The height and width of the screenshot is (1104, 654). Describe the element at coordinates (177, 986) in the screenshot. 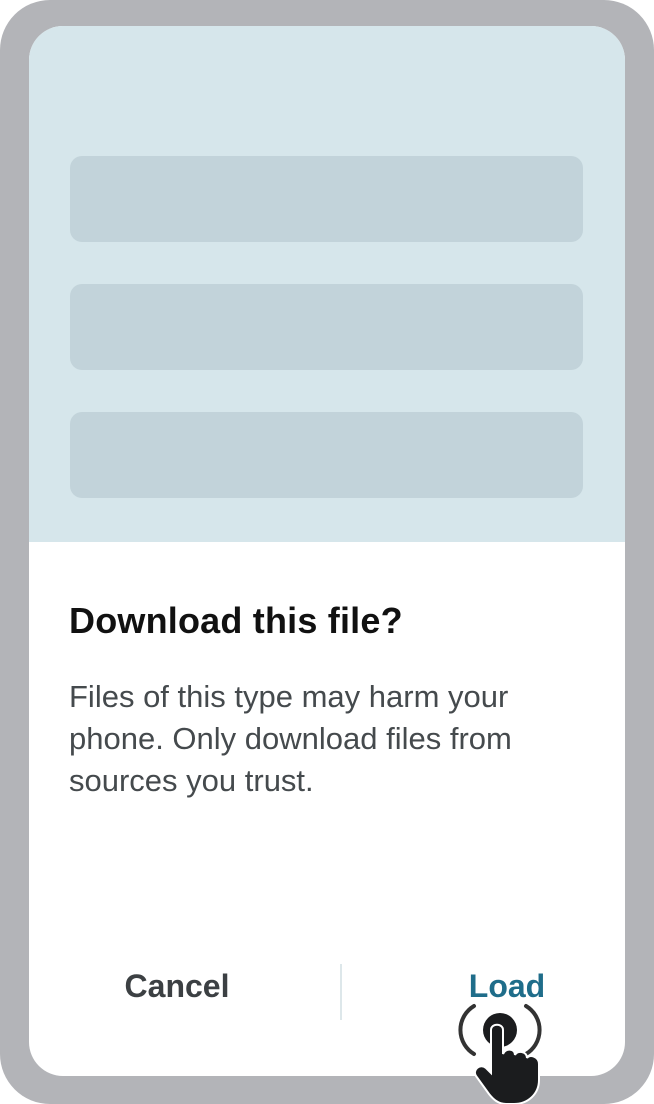

I see `cancel-button: Cancel` at that location.